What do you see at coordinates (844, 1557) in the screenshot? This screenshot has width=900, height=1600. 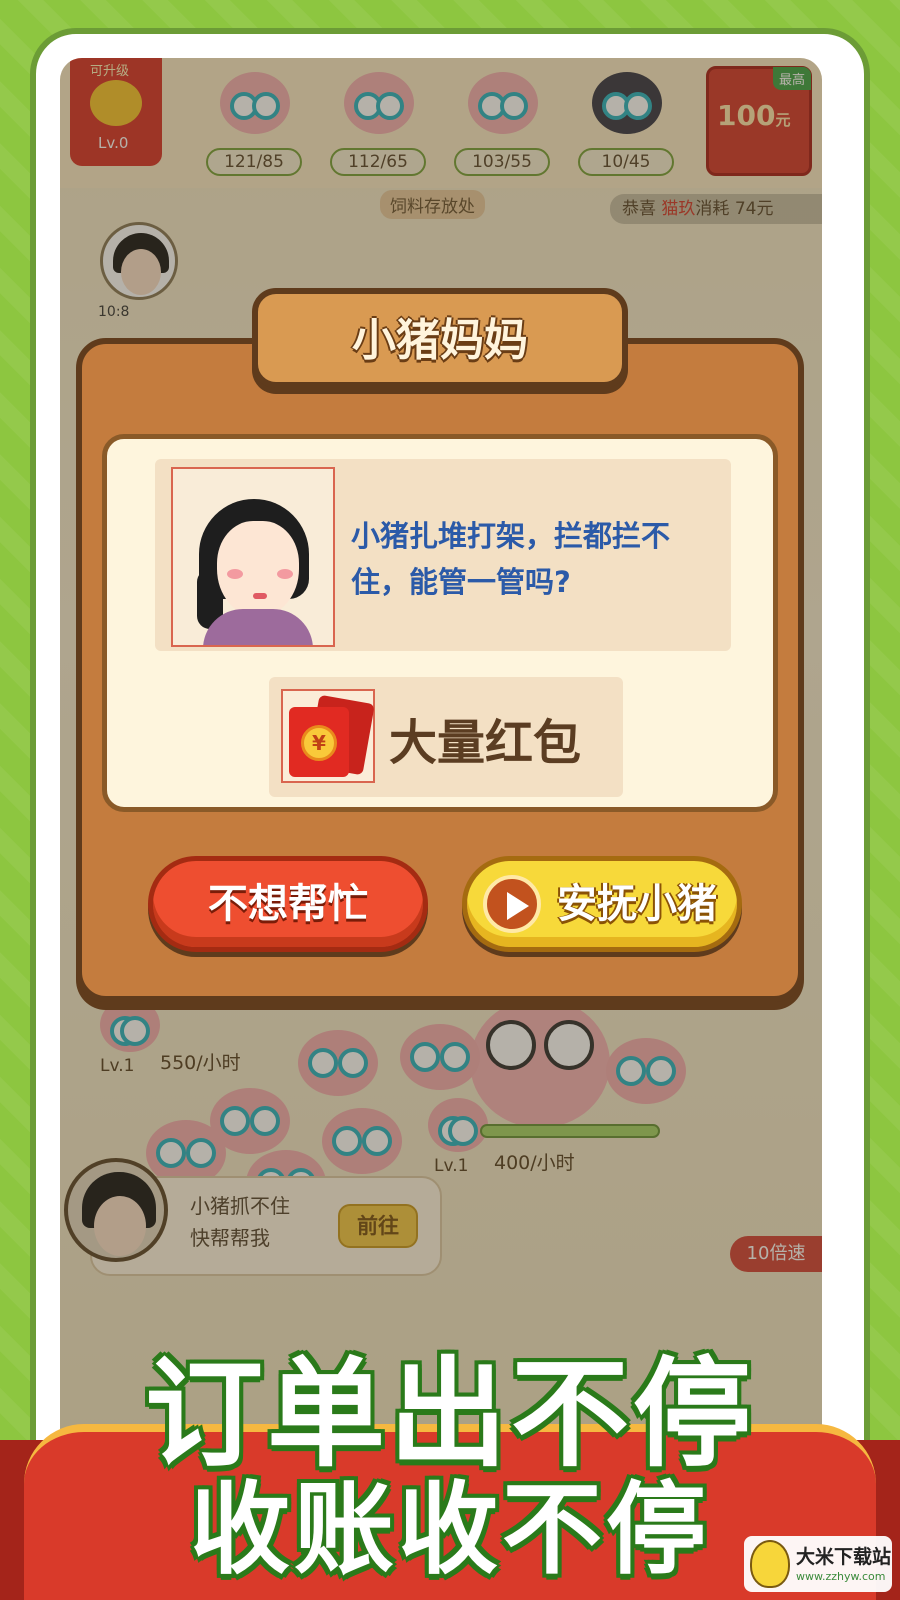 I see `watermark-name: 大米下载站` at bounding box center [844, 1557].